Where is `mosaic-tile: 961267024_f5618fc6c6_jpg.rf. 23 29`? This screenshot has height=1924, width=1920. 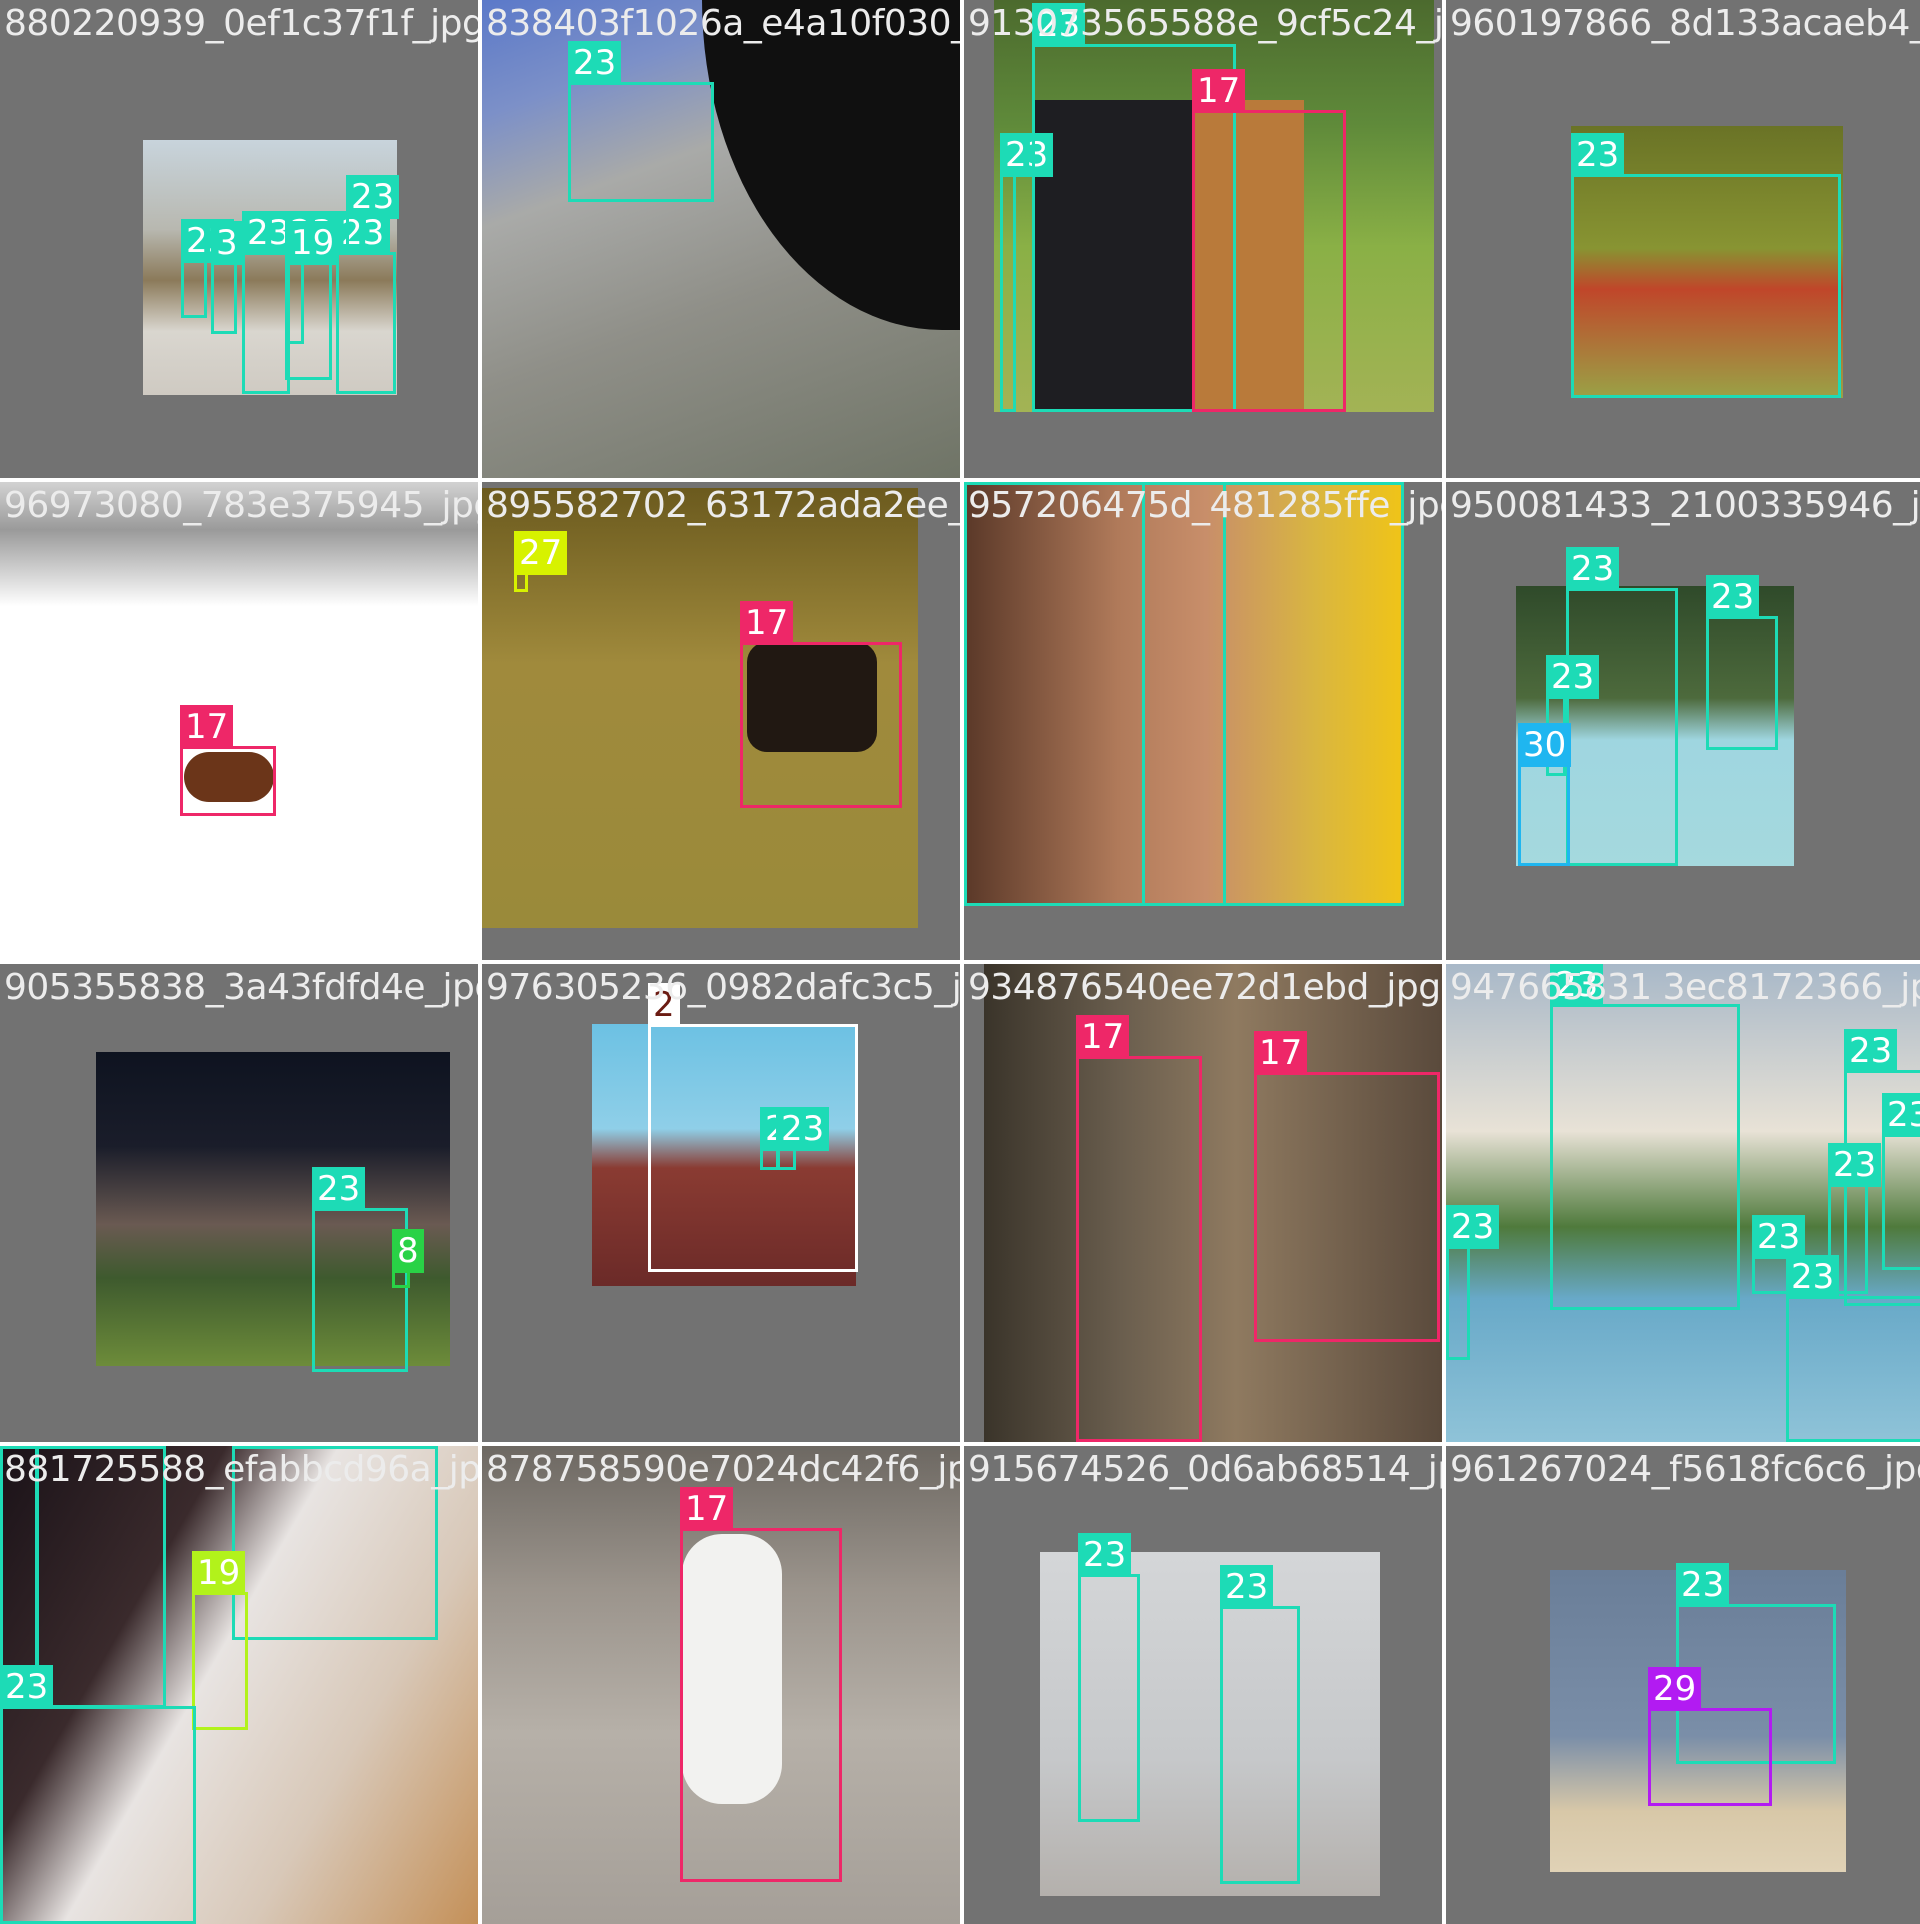
mosaic-tile: 961267024_f5618fc6c6_jpg.rf. 23 29 is located at coordinates (1683, 1685).